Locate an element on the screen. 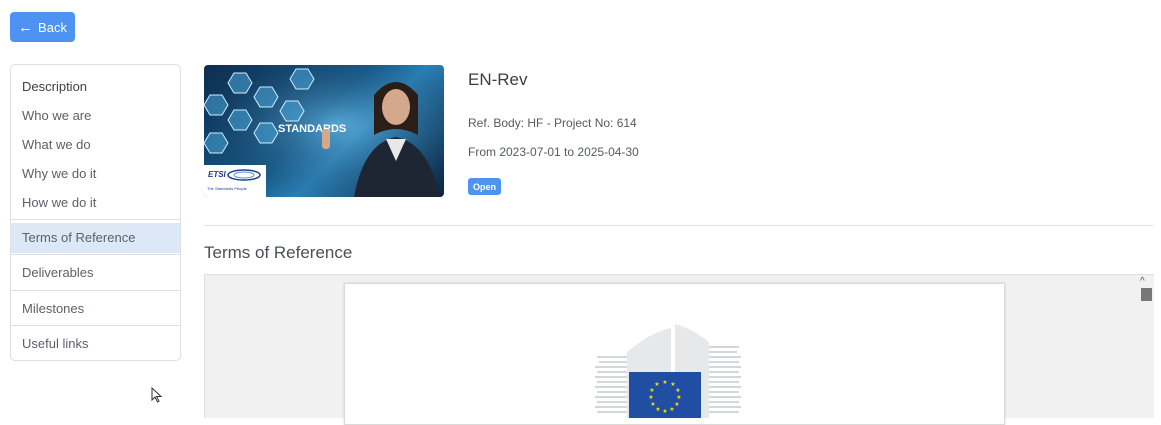  scroll-up-arrow-icon: ^ is located at coordinates (1142, 281).